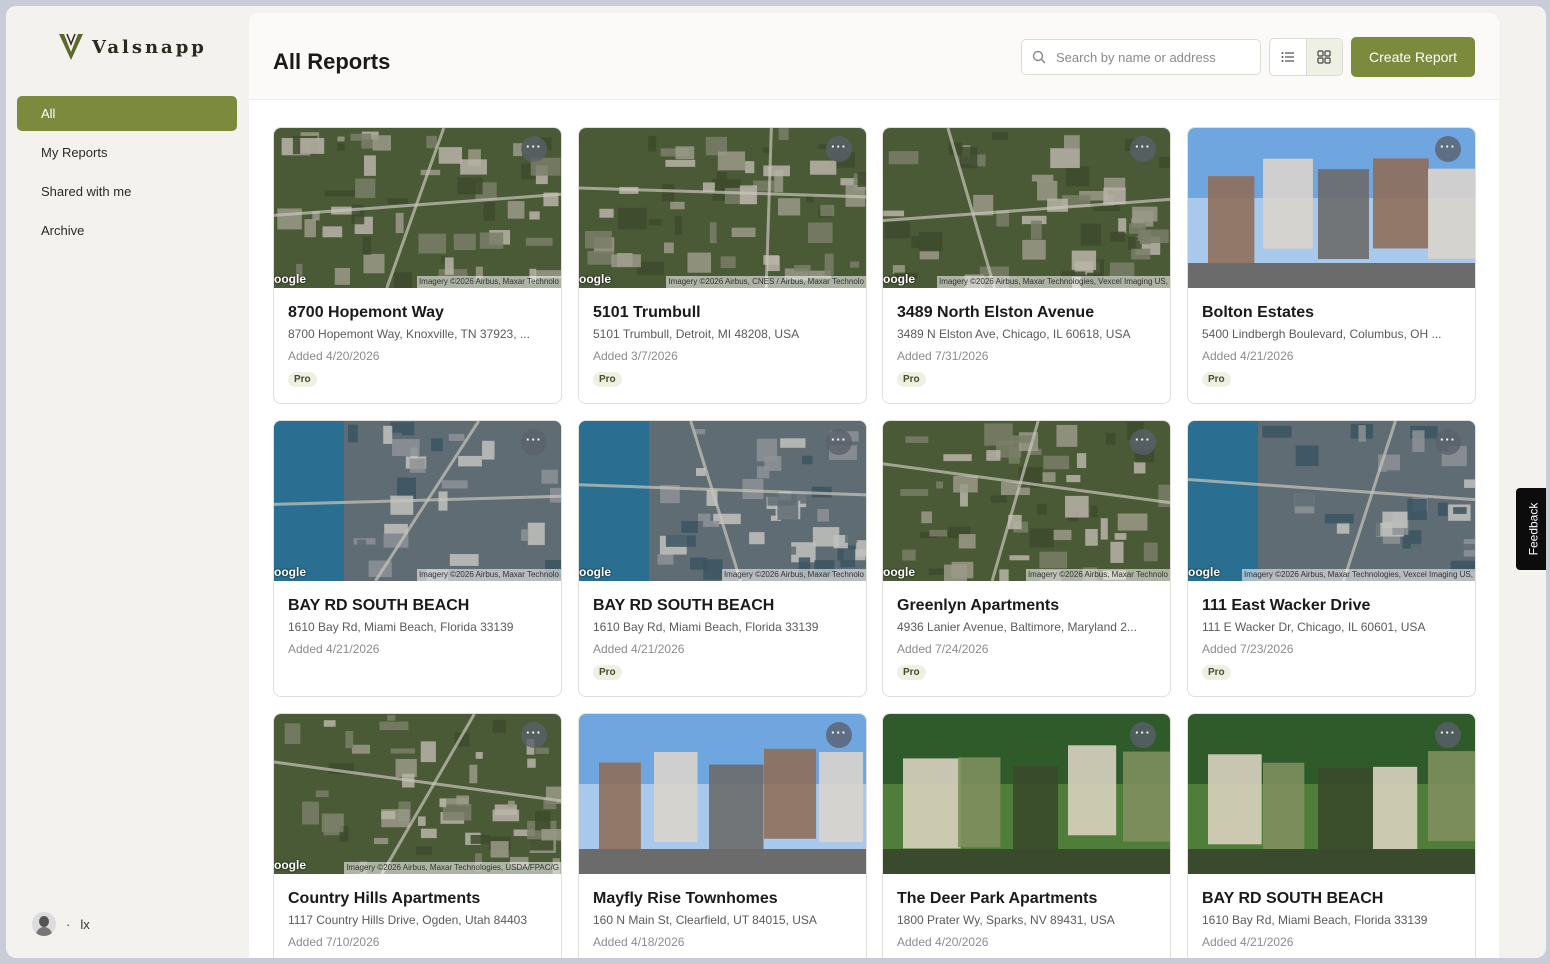  I want to click on avatar, so click(44, 924).